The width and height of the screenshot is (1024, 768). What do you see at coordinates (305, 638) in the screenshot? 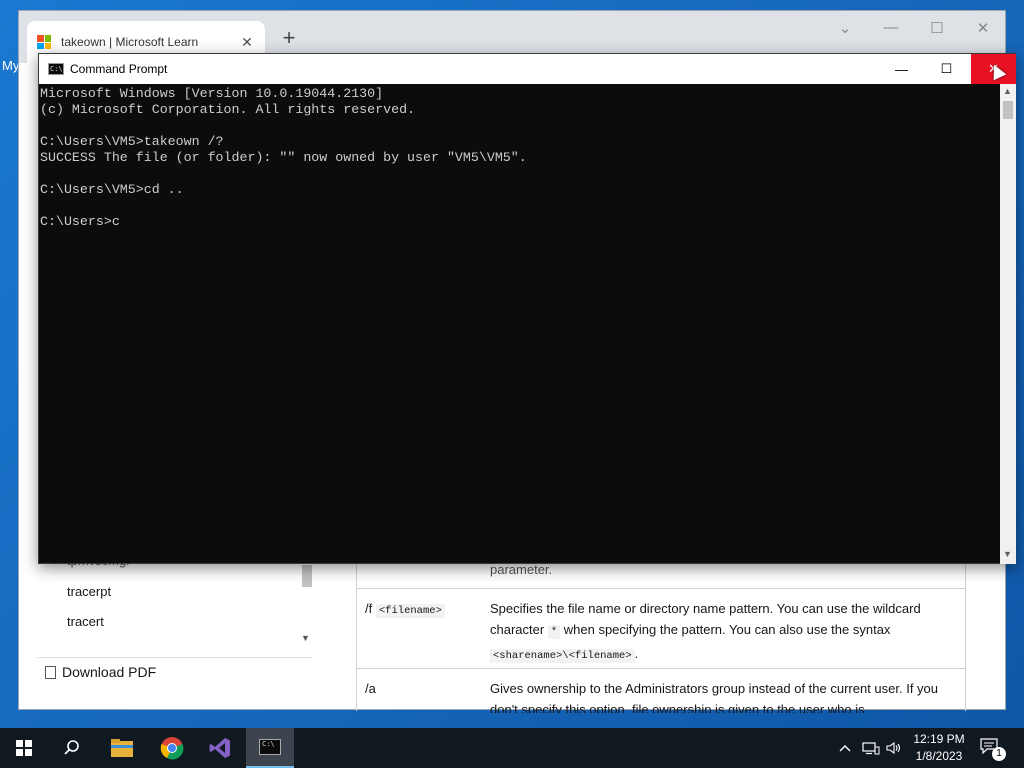
I see `toc-scroll-down-icon: ▼` at bounding box center [305, 638].